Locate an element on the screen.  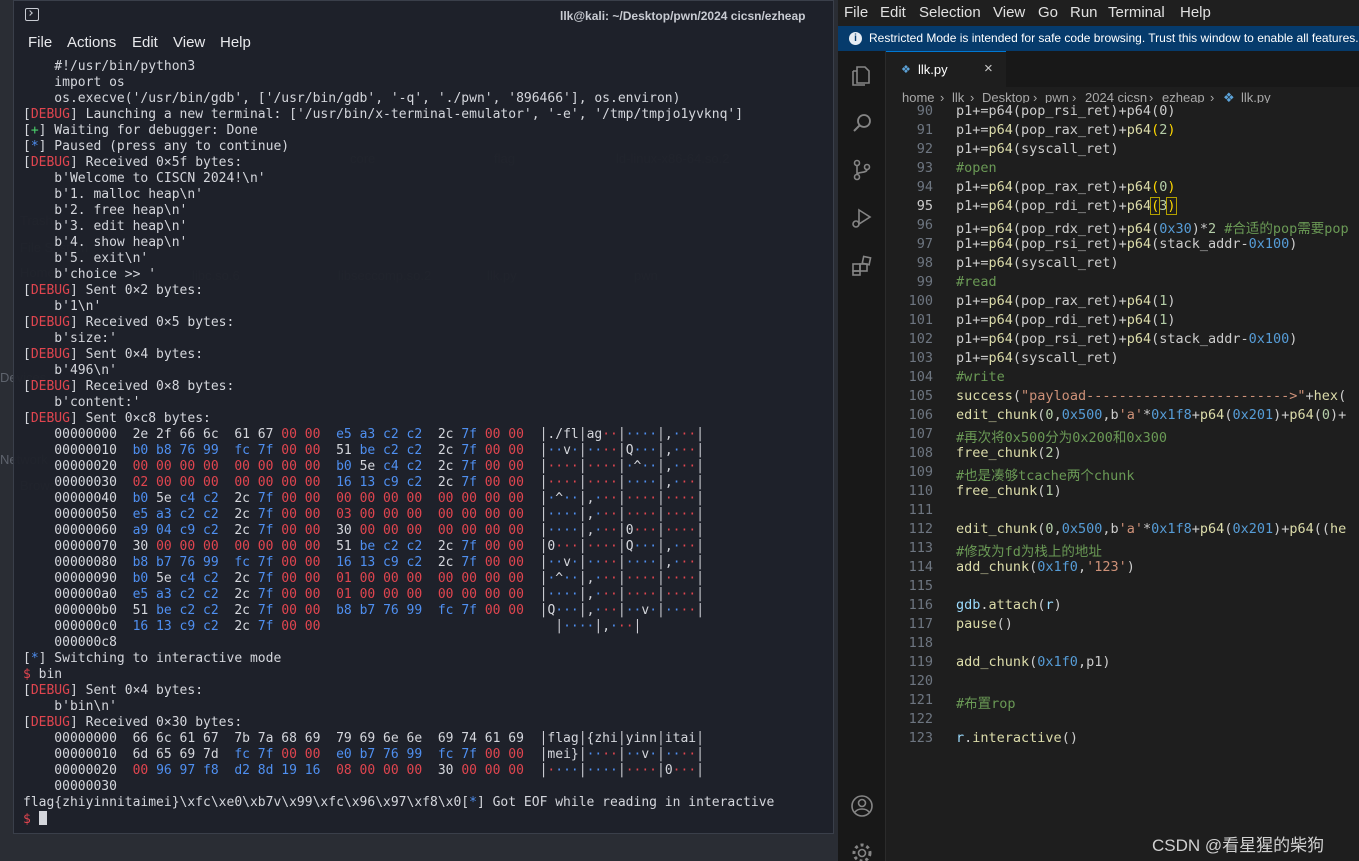
vscode-menu-file: File is located at coordinates (856, 12).